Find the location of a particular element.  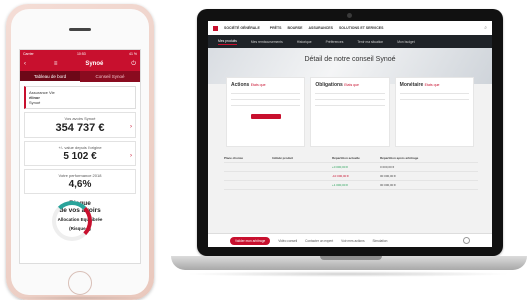

performance-label: Votre performance 2018 is located at coordinates (80, 175).